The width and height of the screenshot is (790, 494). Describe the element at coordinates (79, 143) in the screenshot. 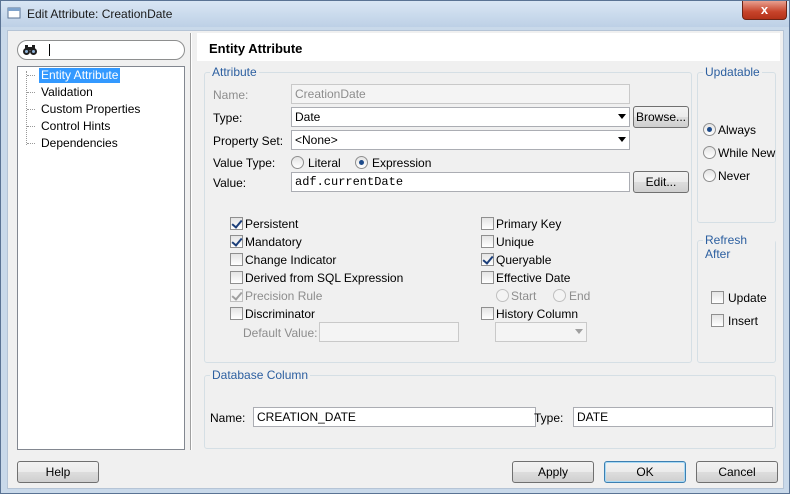

I see `tree-item-dependencies: Dependencies` at that location.